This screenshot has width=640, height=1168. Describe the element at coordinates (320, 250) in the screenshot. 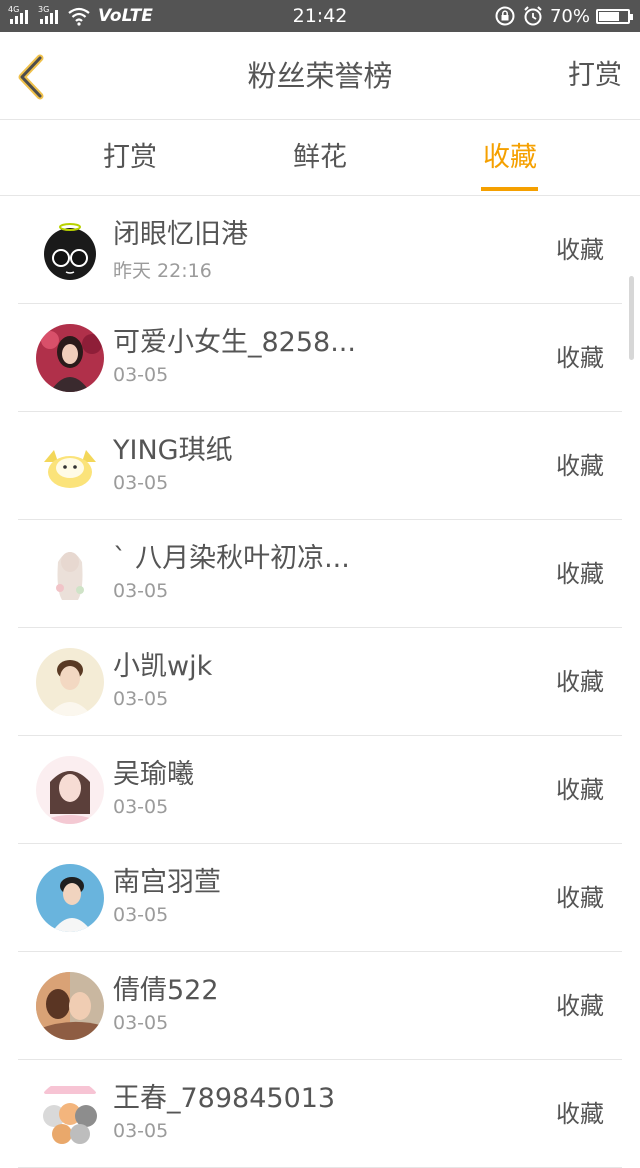

I see `list-item: 闭眼忆旧港 昨天 22:16 收藏` at that location.